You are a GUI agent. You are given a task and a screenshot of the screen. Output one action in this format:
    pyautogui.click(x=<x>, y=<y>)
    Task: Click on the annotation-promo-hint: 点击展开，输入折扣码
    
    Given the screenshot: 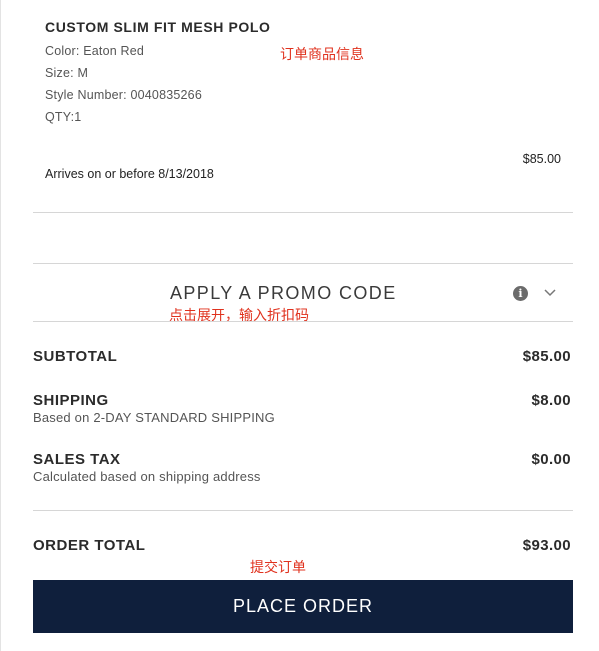 What is the action you would take?
    pyautogui.click(x=239, y=316)
    